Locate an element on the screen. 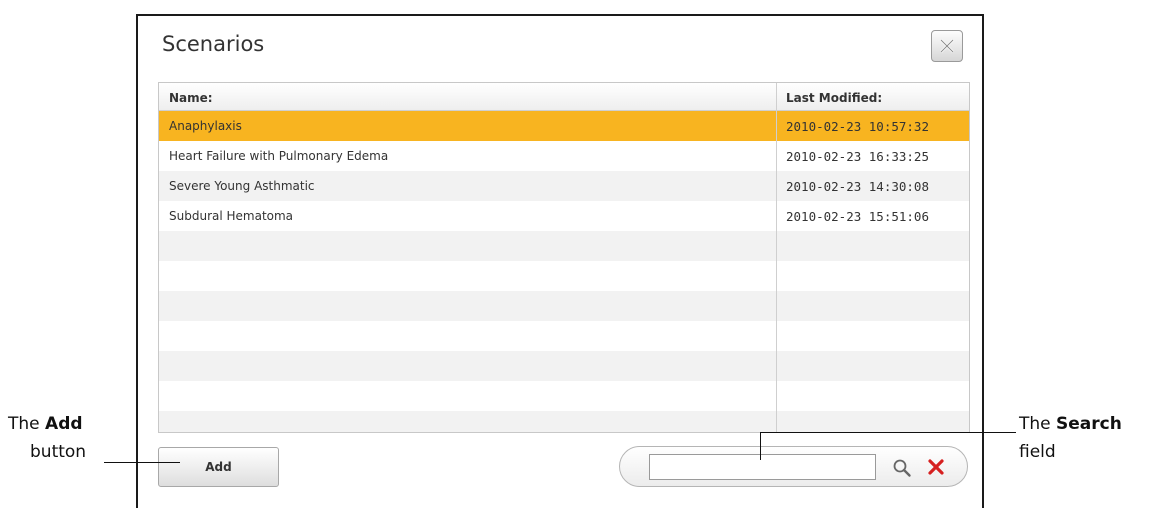  add-annotation-line1: The Add is located at coordinates (45, 424).